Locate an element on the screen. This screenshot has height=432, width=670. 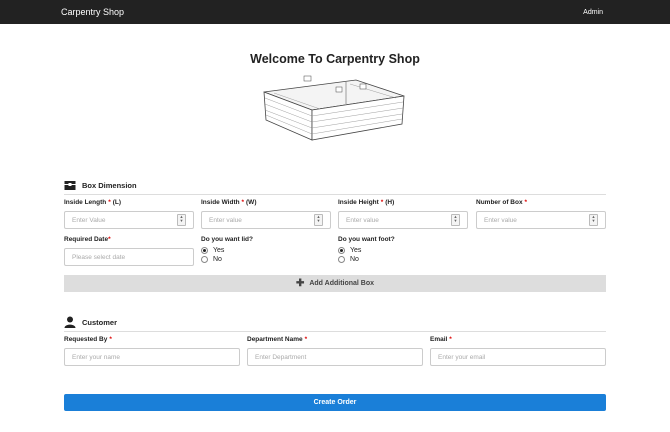
user-icon is located at coordinates (70, 322).